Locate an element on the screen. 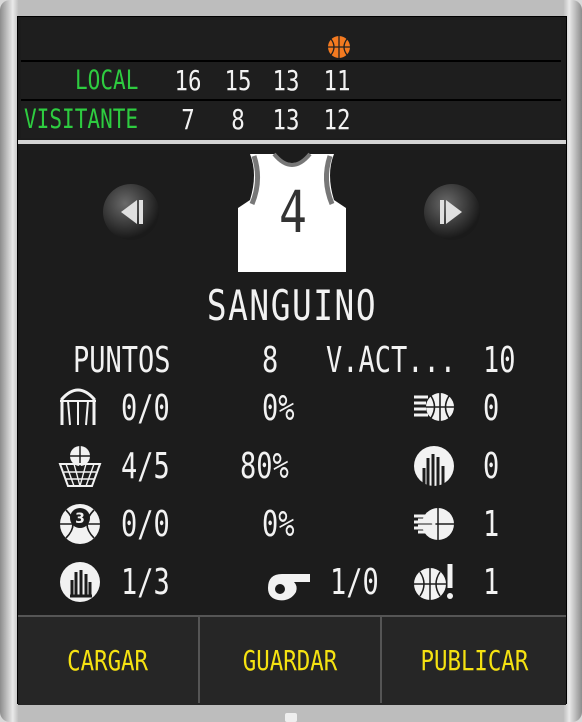 The image size is (582, 722). load-button: CARGAR is located at coordinates (109, 660).